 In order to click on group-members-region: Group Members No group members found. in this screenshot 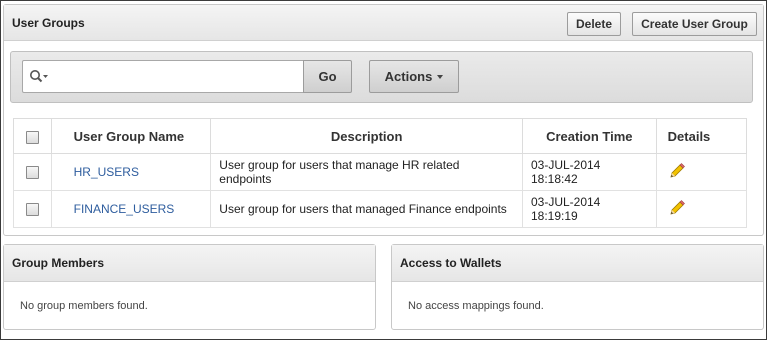, I will do `click(189, 287)`.